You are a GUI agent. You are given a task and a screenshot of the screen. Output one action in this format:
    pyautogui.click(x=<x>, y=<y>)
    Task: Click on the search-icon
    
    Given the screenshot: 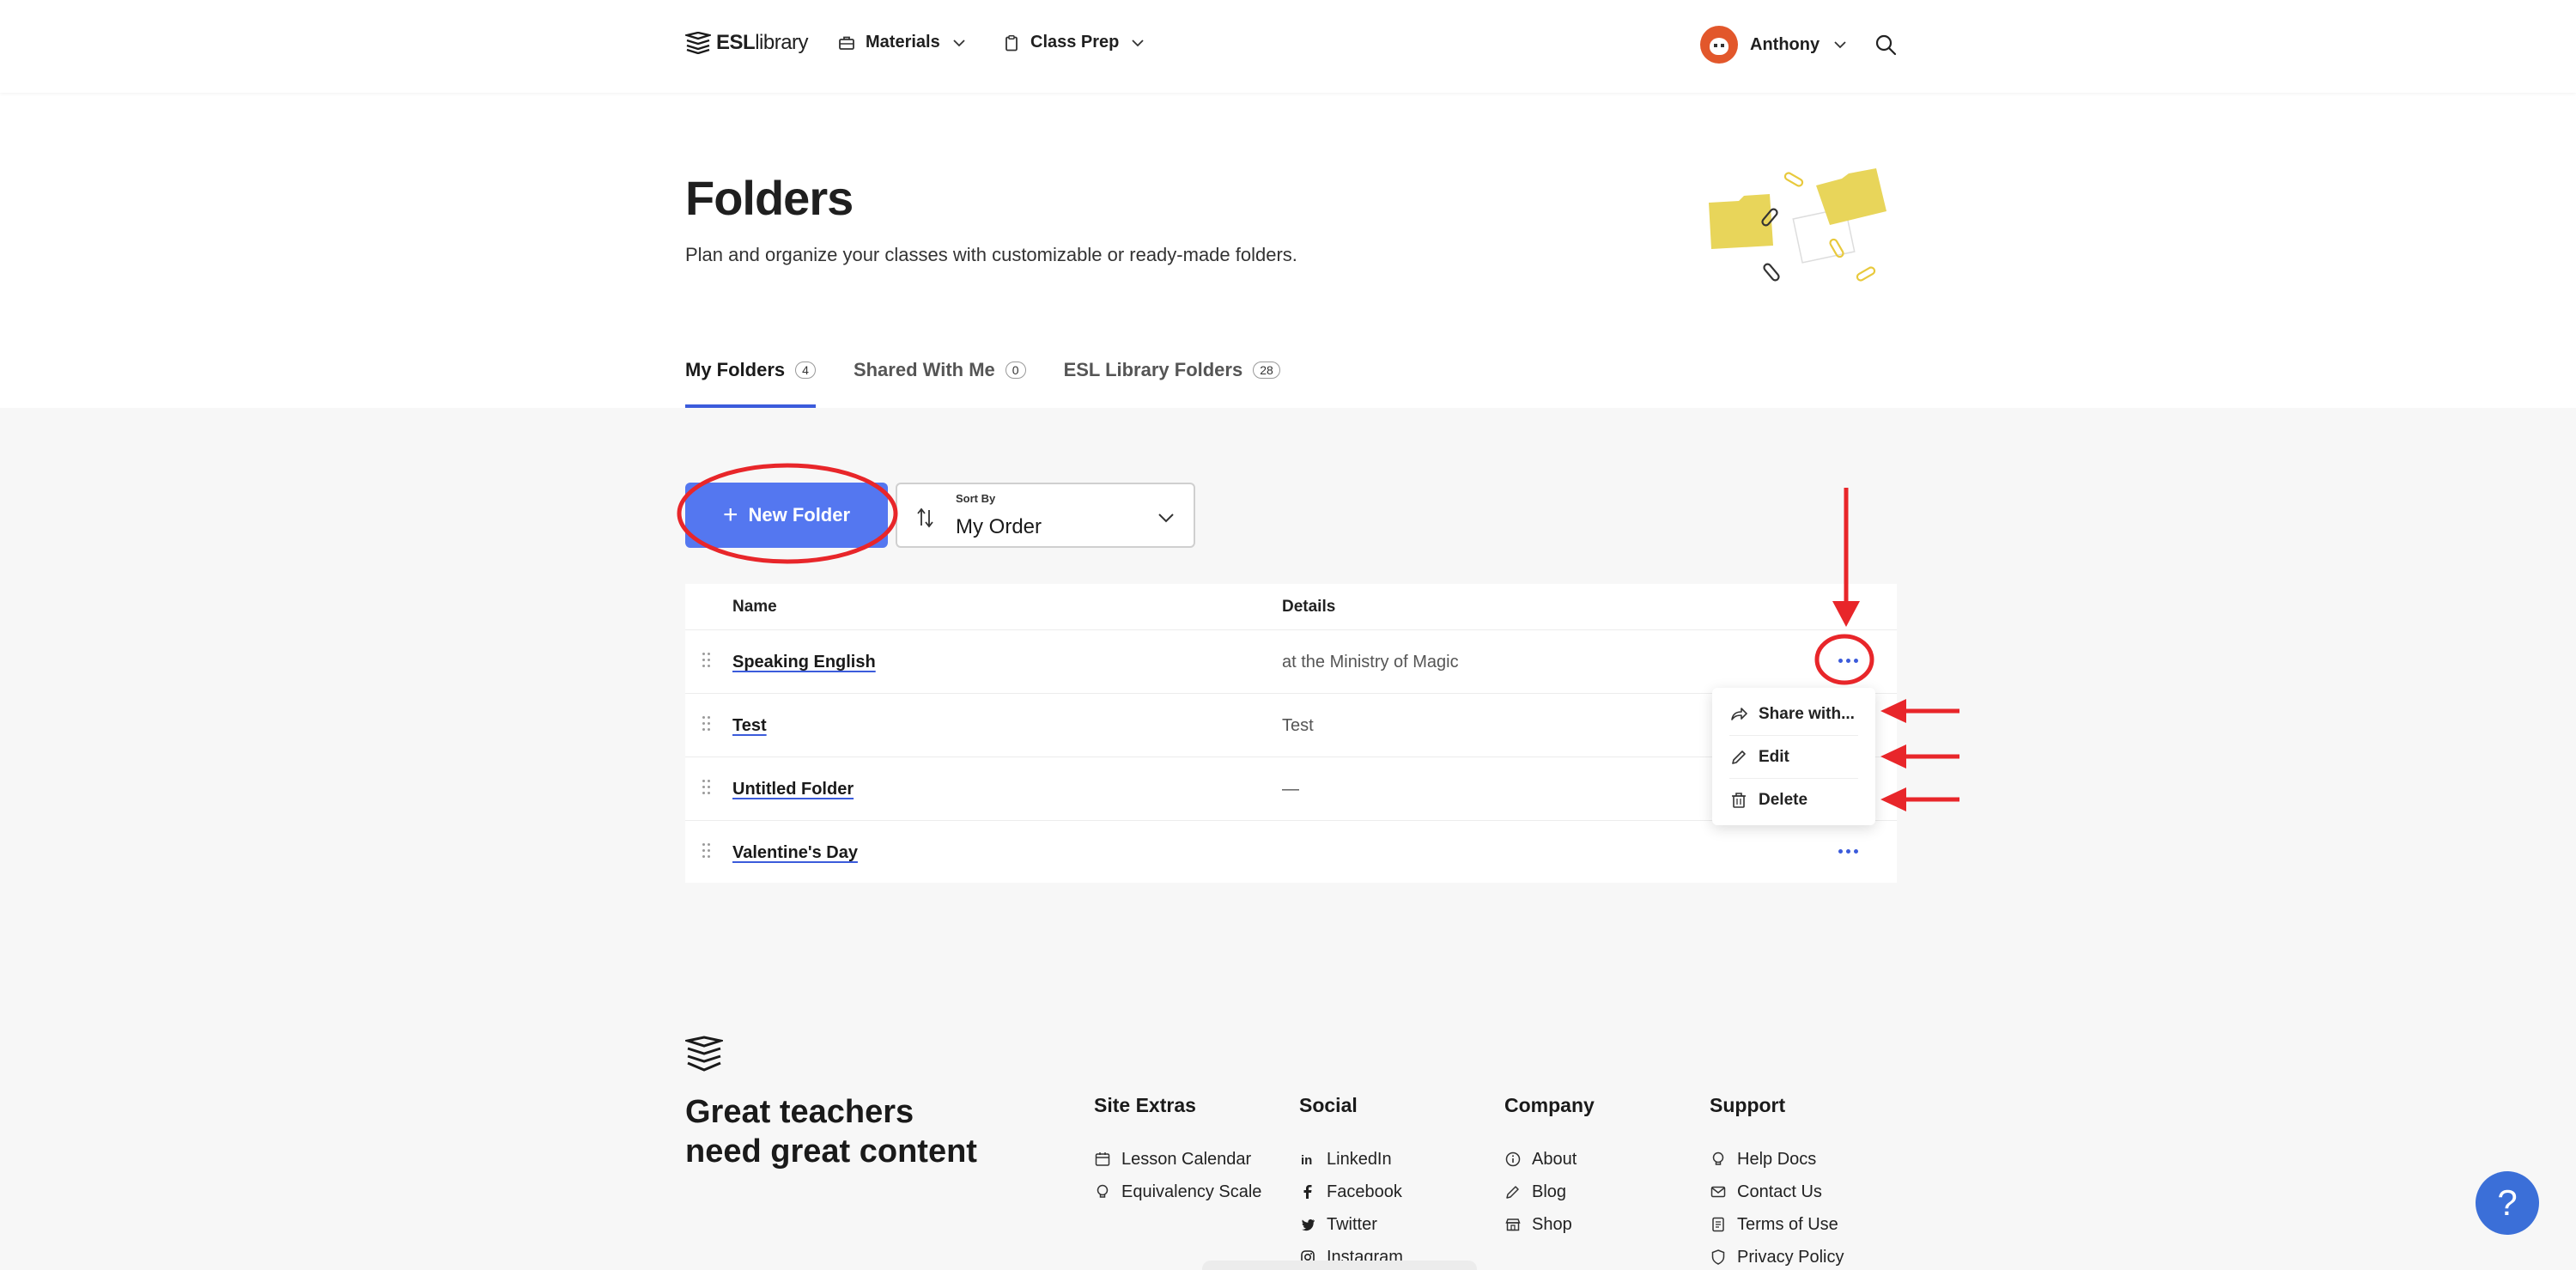 What is the action you would take?
    pyautogui.click(x=1886, y=45)
    